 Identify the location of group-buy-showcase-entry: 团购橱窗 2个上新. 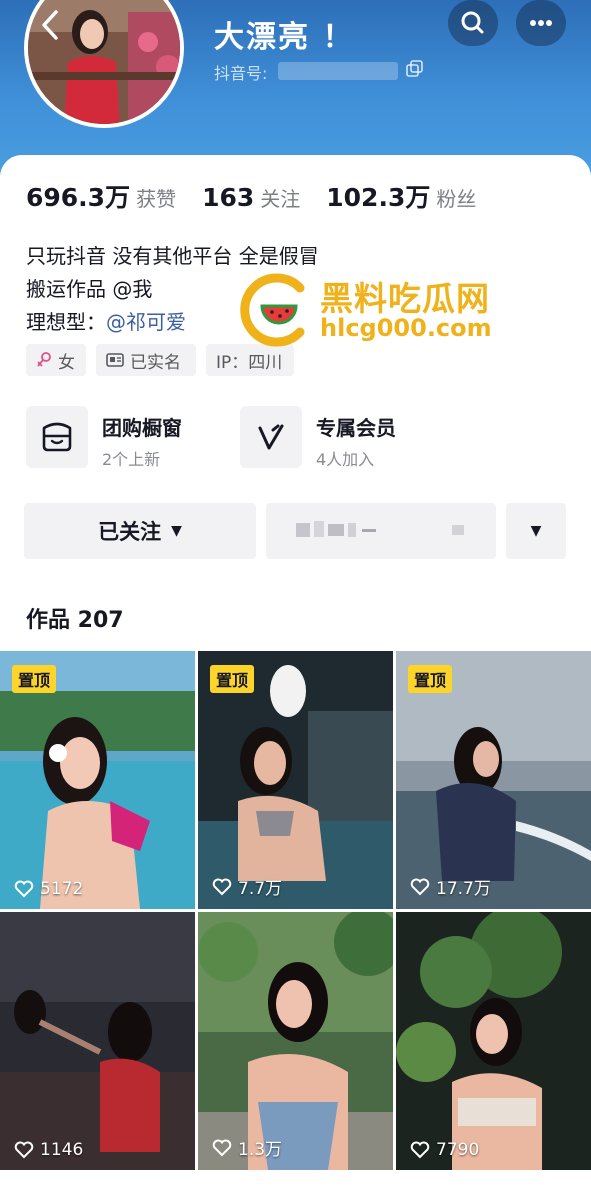
(126, 439).